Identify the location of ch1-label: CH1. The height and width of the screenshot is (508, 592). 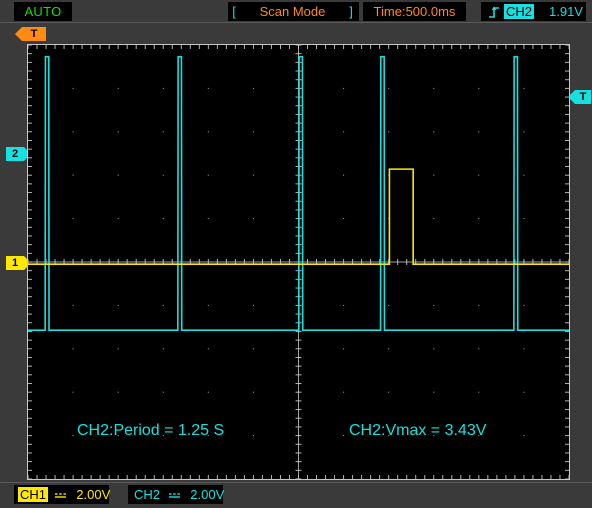
(33, 494).